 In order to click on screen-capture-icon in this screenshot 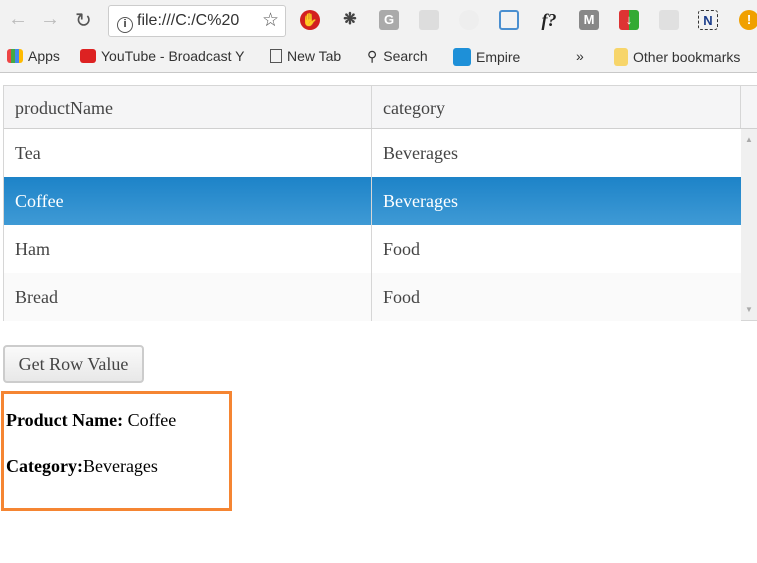, I will do `click(509, 20)`.